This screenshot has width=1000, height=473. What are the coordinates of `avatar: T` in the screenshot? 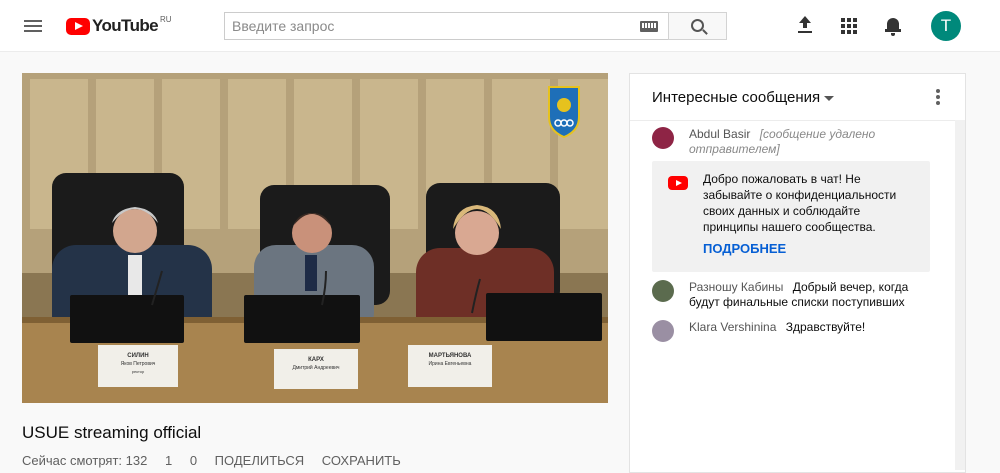 It's located at (946, 26).